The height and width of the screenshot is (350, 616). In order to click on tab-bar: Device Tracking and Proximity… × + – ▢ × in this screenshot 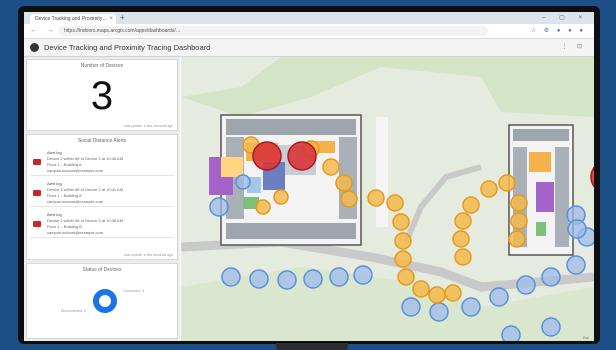, I will do `click(309, 18)`.